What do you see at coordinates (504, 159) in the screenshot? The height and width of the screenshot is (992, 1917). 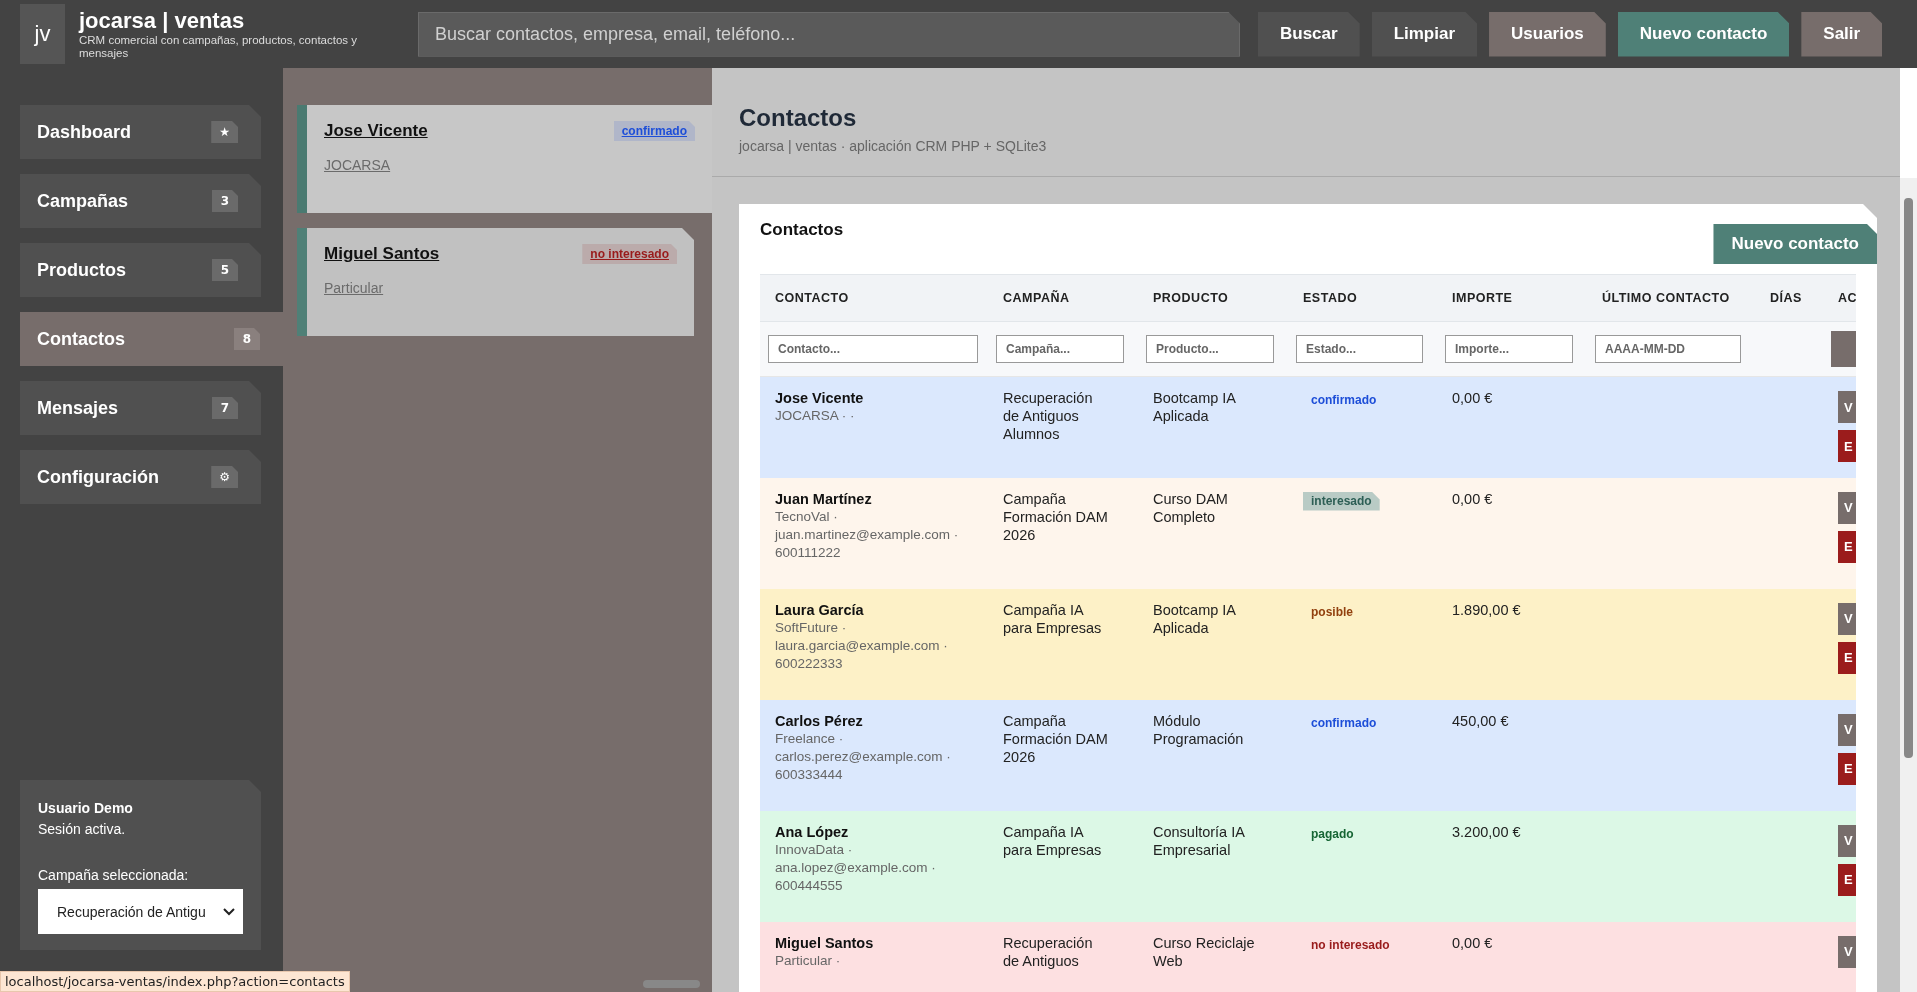 I see `contact-card: Jose Vicente confirmado JOCARSA` at bounding box center [504, 159].